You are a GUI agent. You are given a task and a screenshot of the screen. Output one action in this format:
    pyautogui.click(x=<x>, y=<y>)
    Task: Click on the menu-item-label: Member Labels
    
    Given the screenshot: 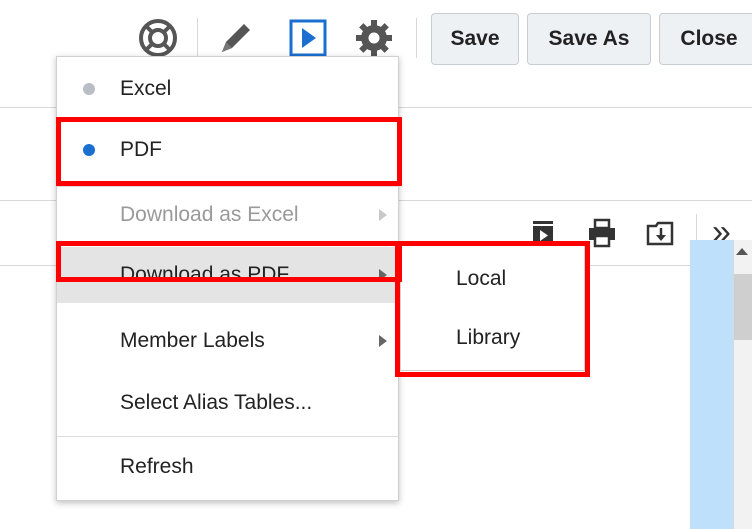 What is the action you would take?
    pyautogui.click(x=192, y=340)
    